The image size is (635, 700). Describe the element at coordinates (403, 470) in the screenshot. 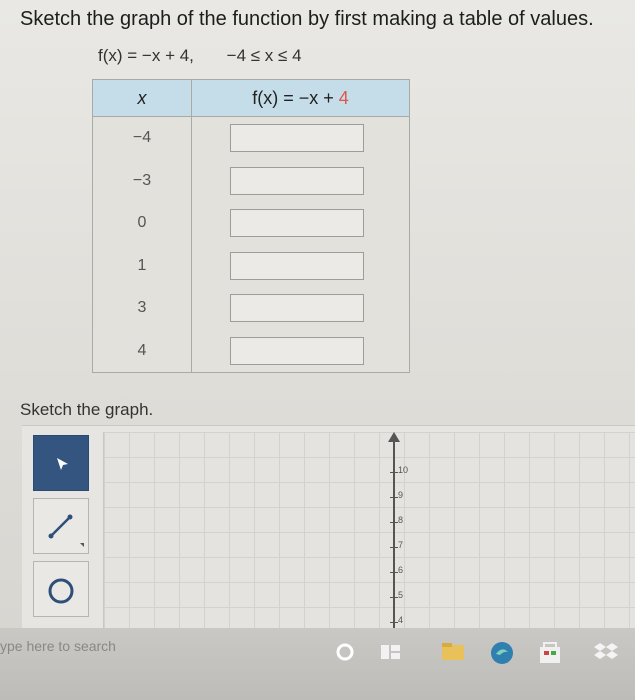

I see `y-tick-label: 10` at that location.